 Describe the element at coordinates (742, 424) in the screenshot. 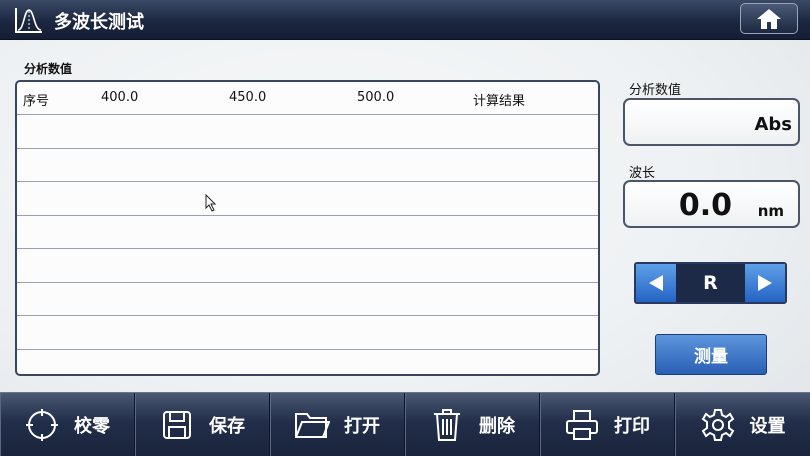

I see `settings-button: 设置` at that location.